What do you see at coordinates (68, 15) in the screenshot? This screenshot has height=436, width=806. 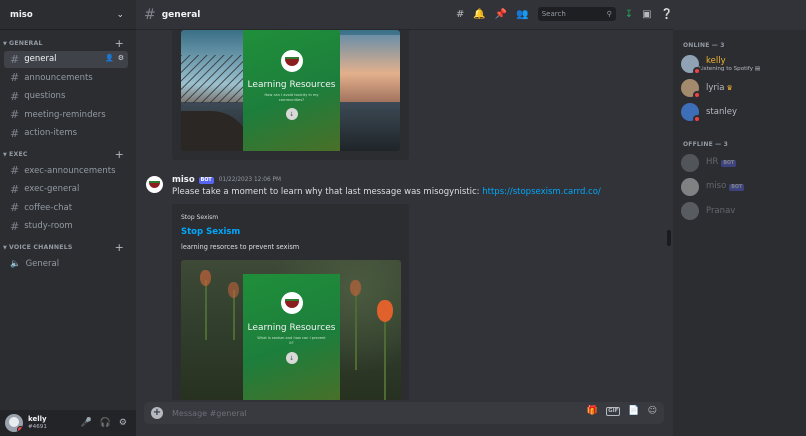 I see `server-header: miso ⌄` at bounding box center [68, 15].